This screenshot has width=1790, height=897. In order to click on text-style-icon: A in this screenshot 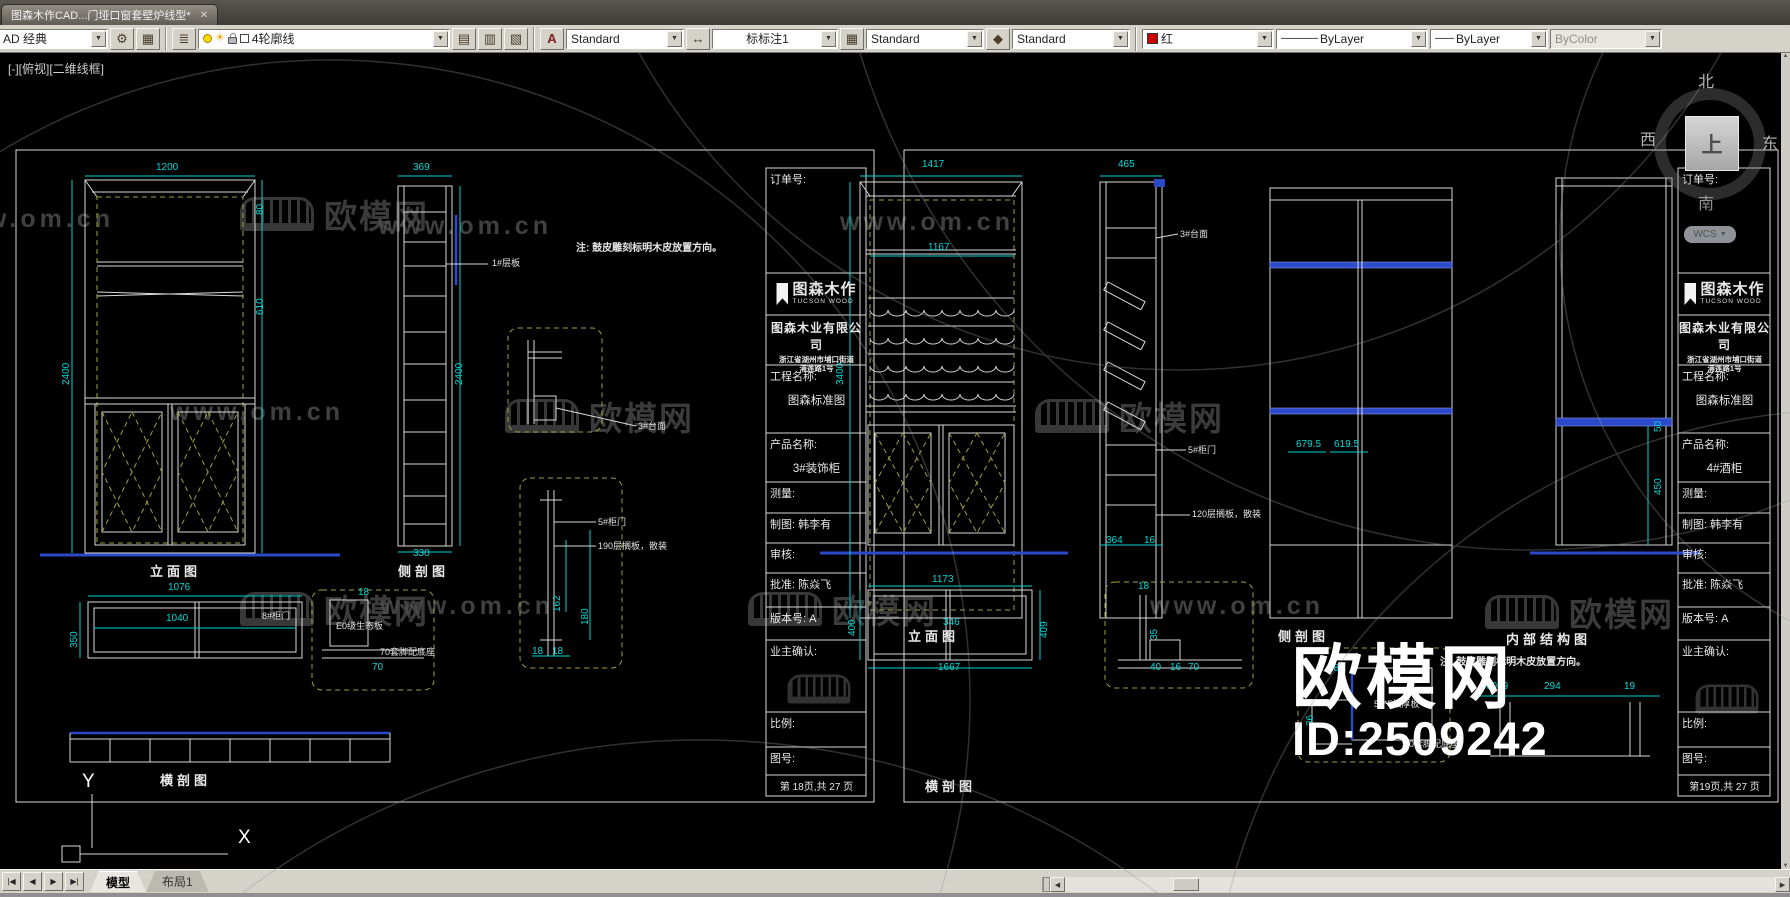, I will do `click(552, 38)`.